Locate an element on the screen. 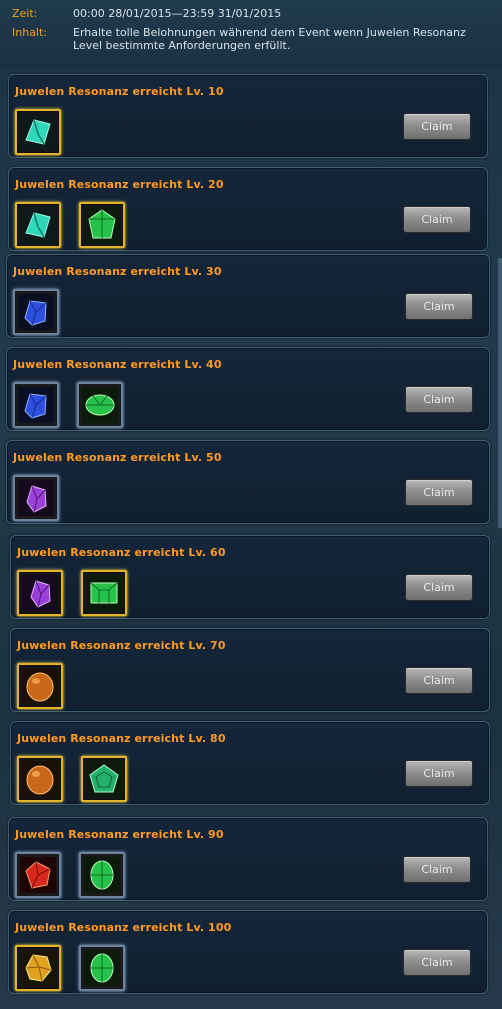  reward-panel: Juwelen Resonanz erreicht Lv. 60 Claim is located at coordinates (250, 577).